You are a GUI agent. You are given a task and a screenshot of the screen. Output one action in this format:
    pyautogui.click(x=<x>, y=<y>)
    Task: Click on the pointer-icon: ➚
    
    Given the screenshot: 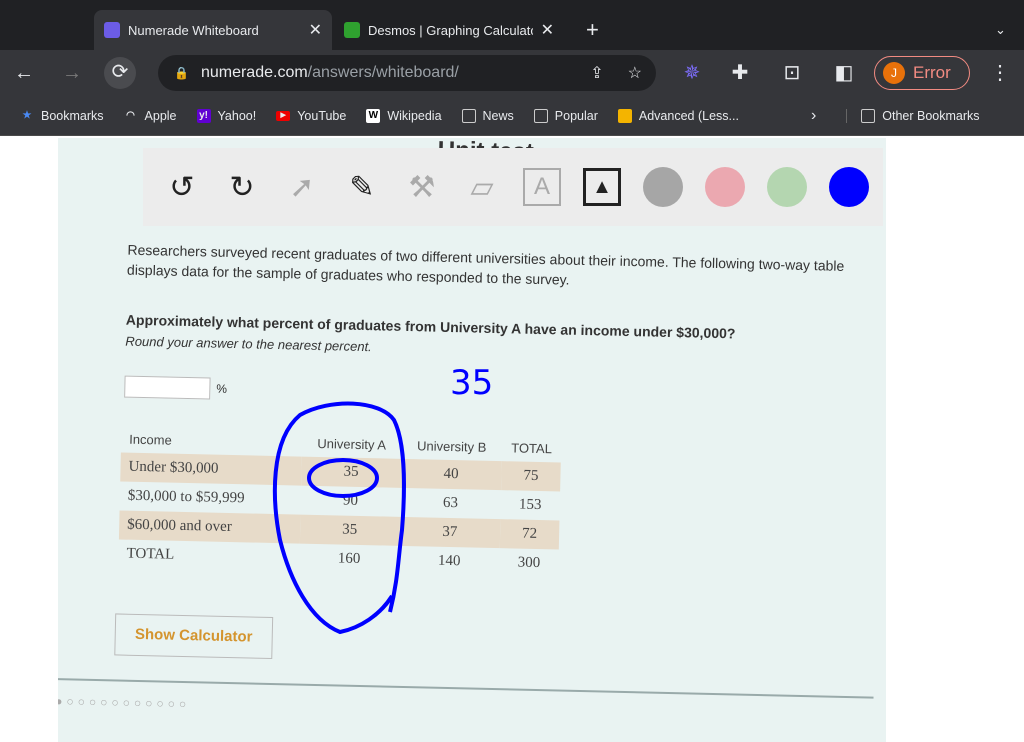 What is the action you would take?
    pyautogui.click(x=302, y=187)
    